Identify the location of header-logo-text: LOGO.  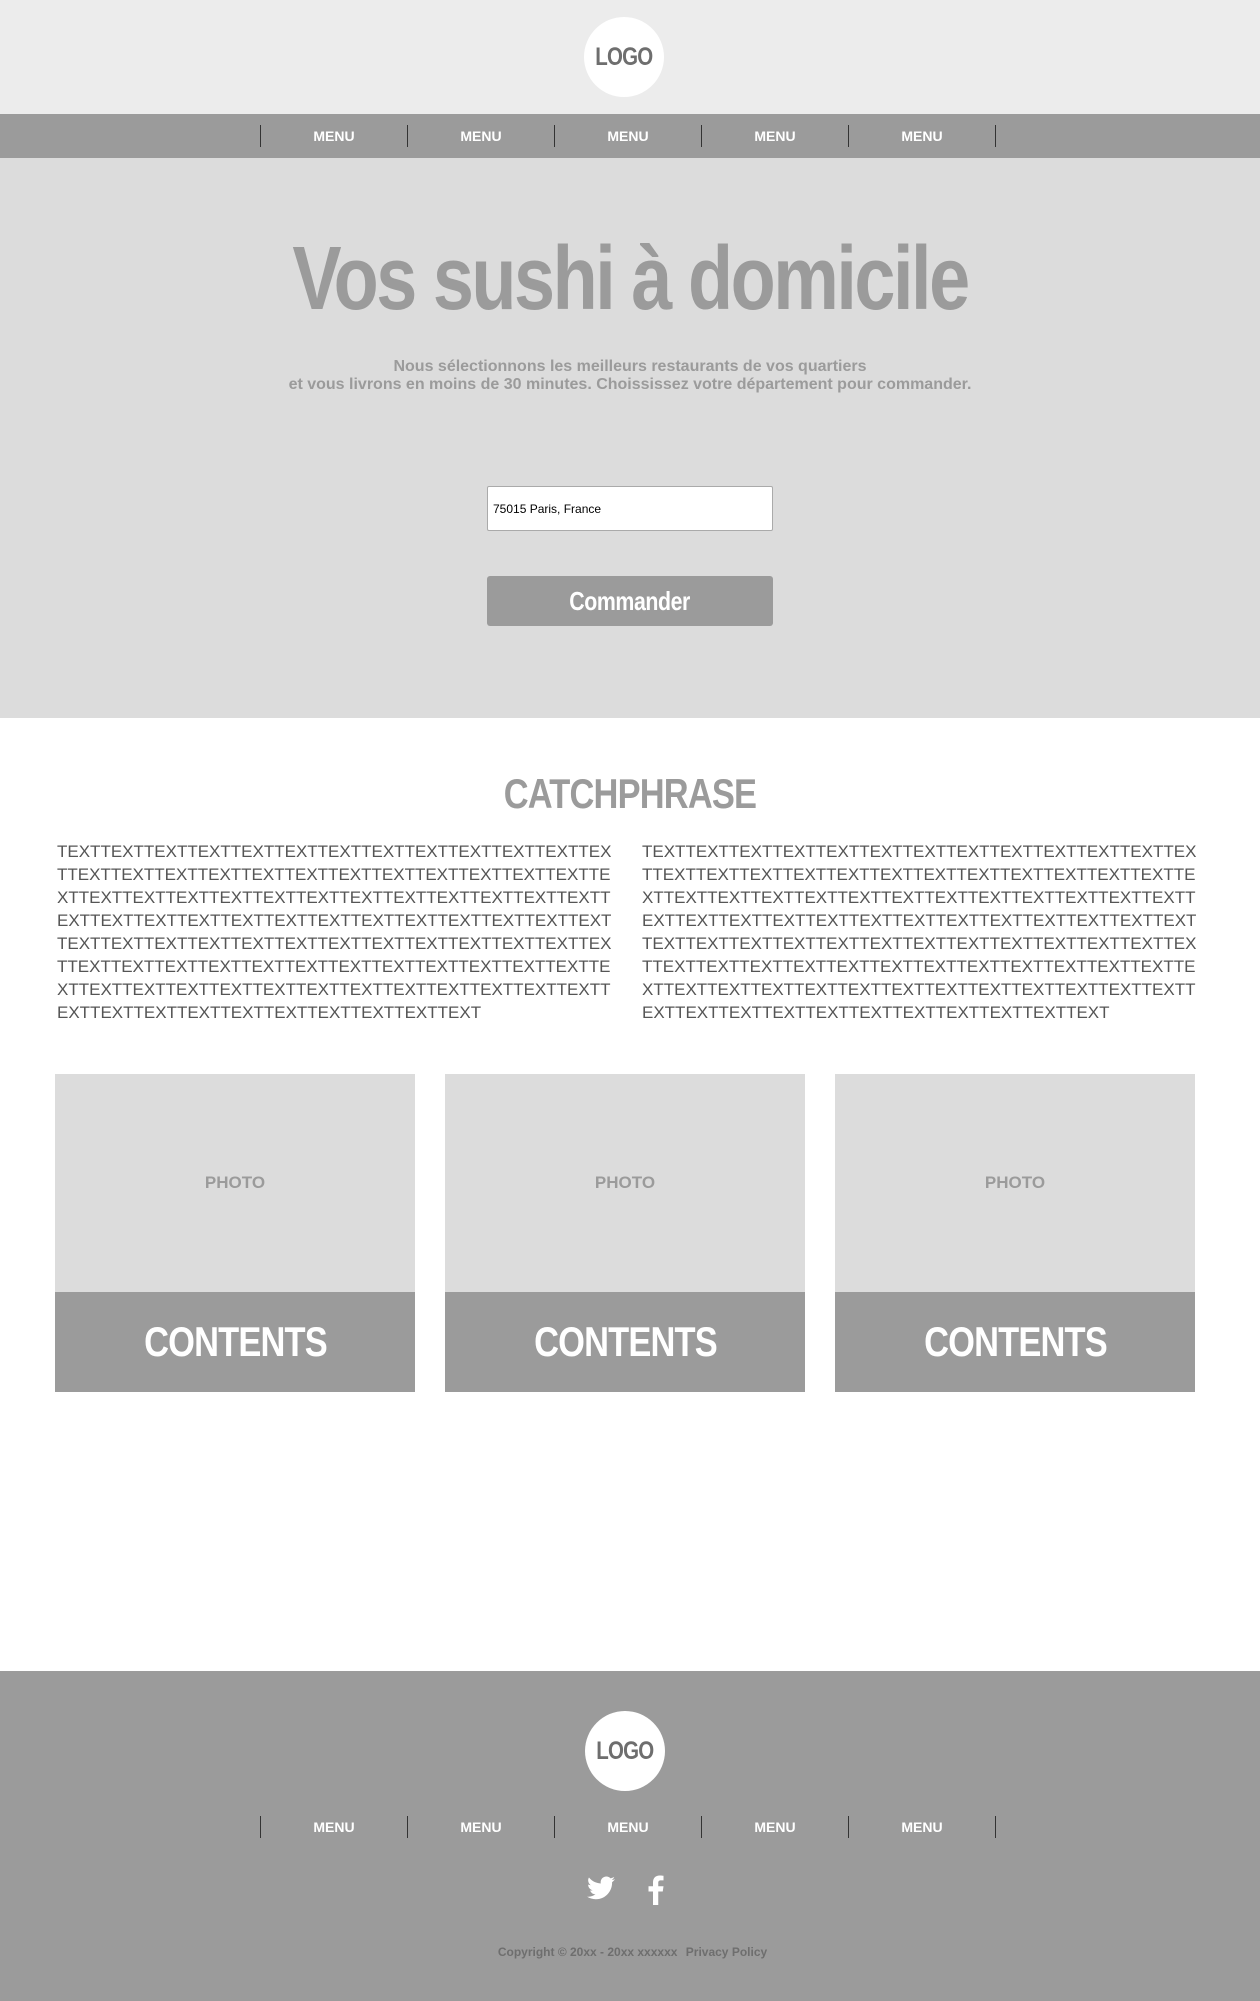
(624, 56).